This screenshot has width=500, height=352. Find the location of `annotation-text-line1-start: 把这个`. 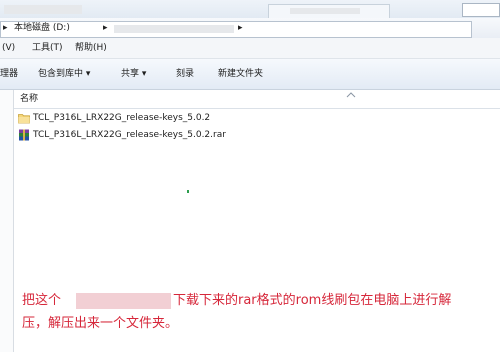

annotation-text-line1-start: 把这个 is located at coordinates (42, 300).